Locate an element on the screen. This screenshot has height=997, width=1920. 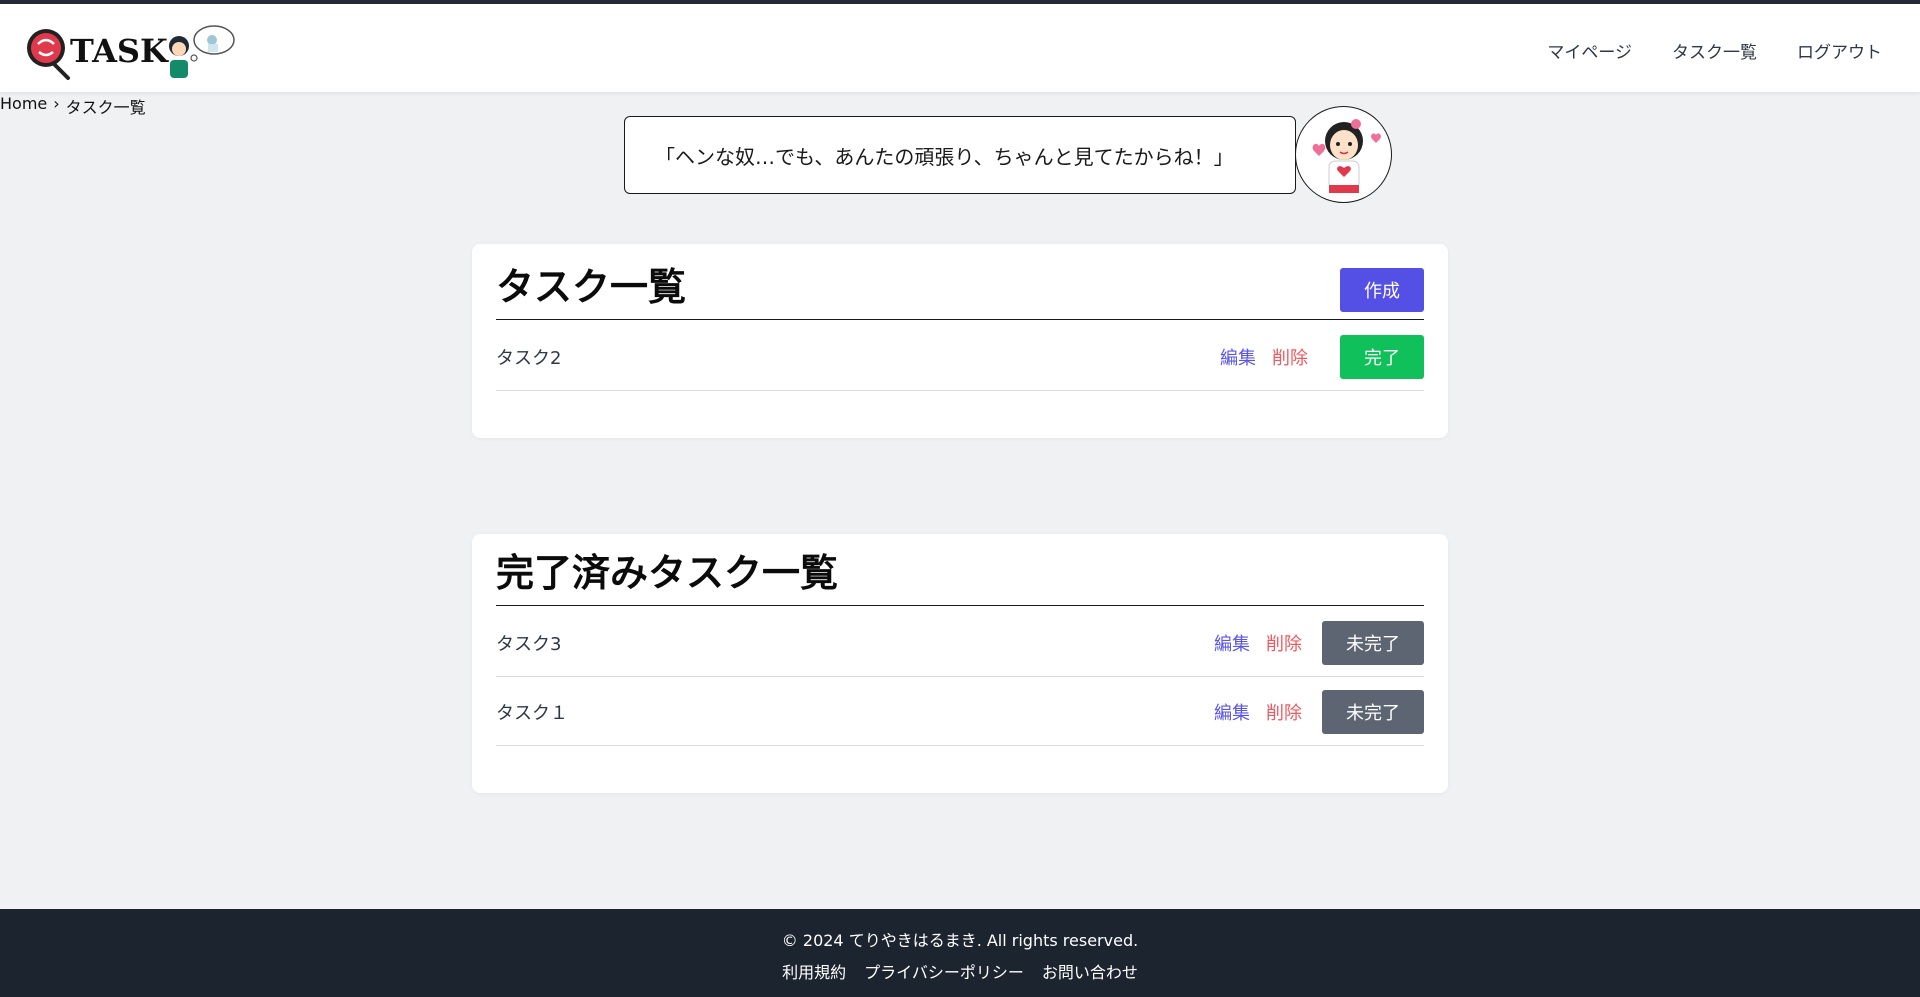
site-logo: TASK is located at coordinates (131, 52).